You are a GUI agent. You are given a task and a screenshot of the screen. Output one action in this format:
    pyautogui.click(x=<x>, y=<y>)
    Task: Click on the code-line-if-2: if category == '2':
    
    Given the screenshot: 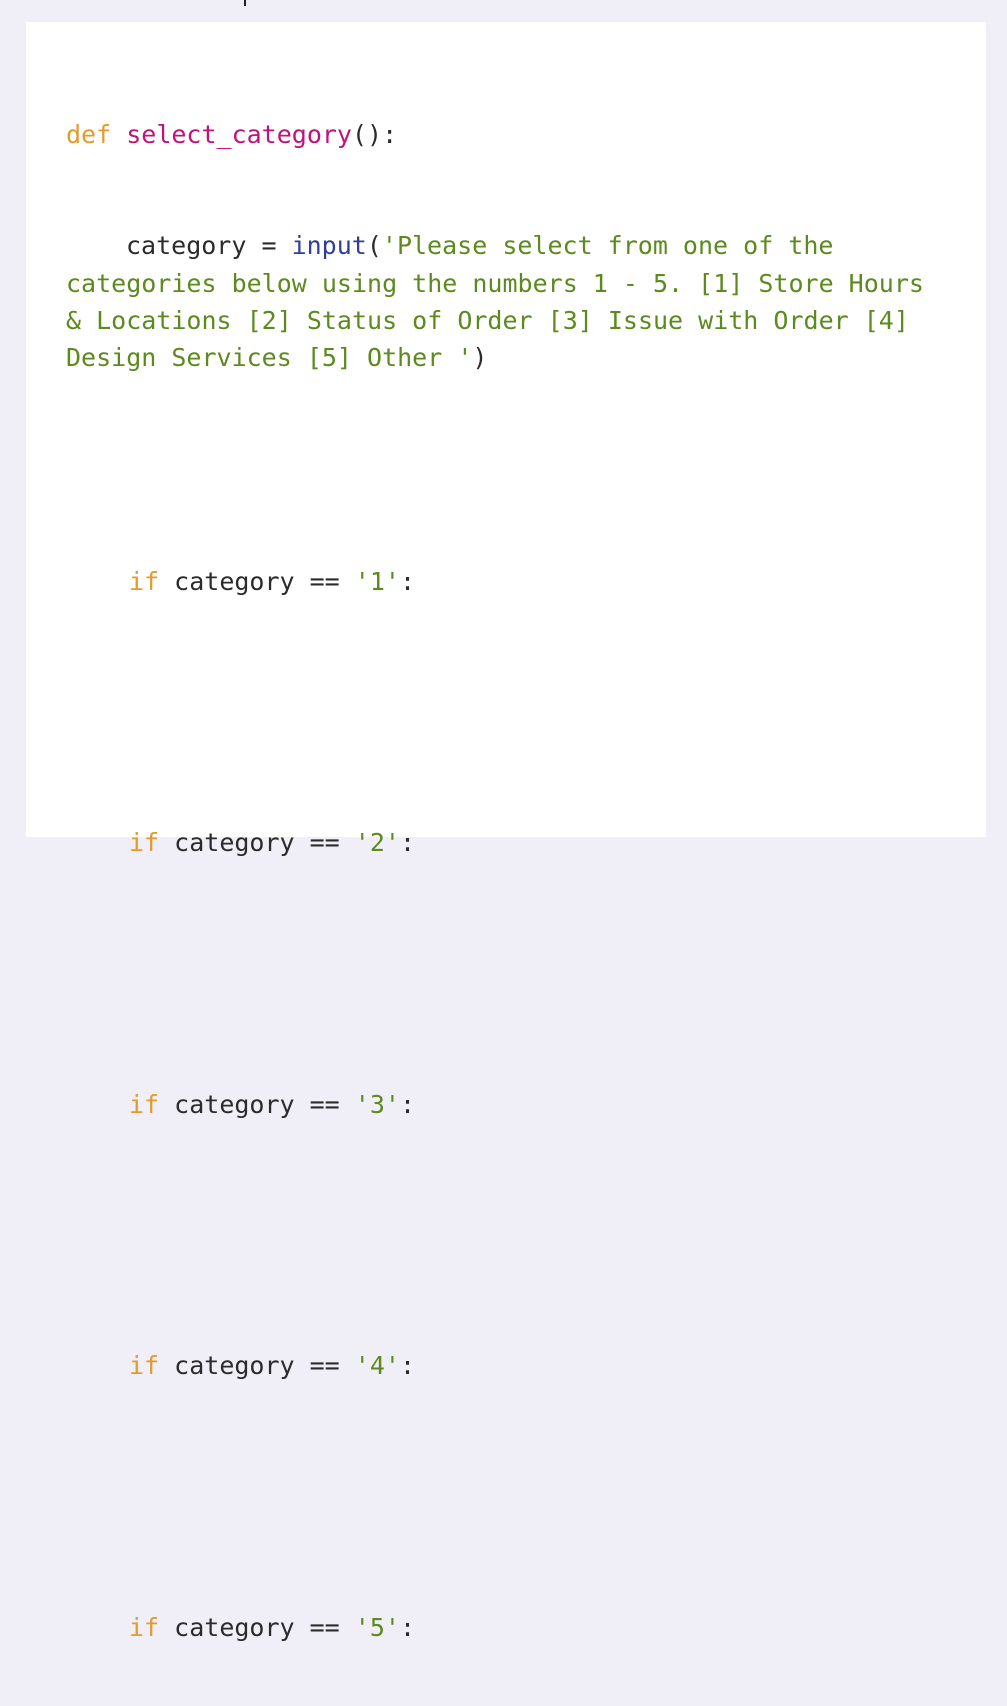 What is the action you would take?
    pyautogui.click(x=506, y=842)
    